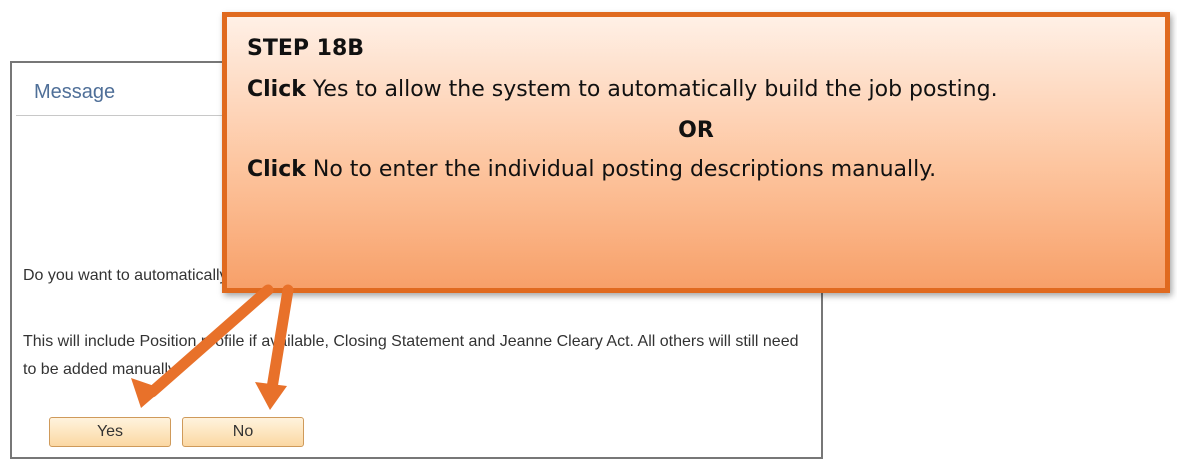 The image size is (1177, 462). Describe the element at coordinates (110, 432) in the screenshot. I see `yes-button: Yes` at that location.